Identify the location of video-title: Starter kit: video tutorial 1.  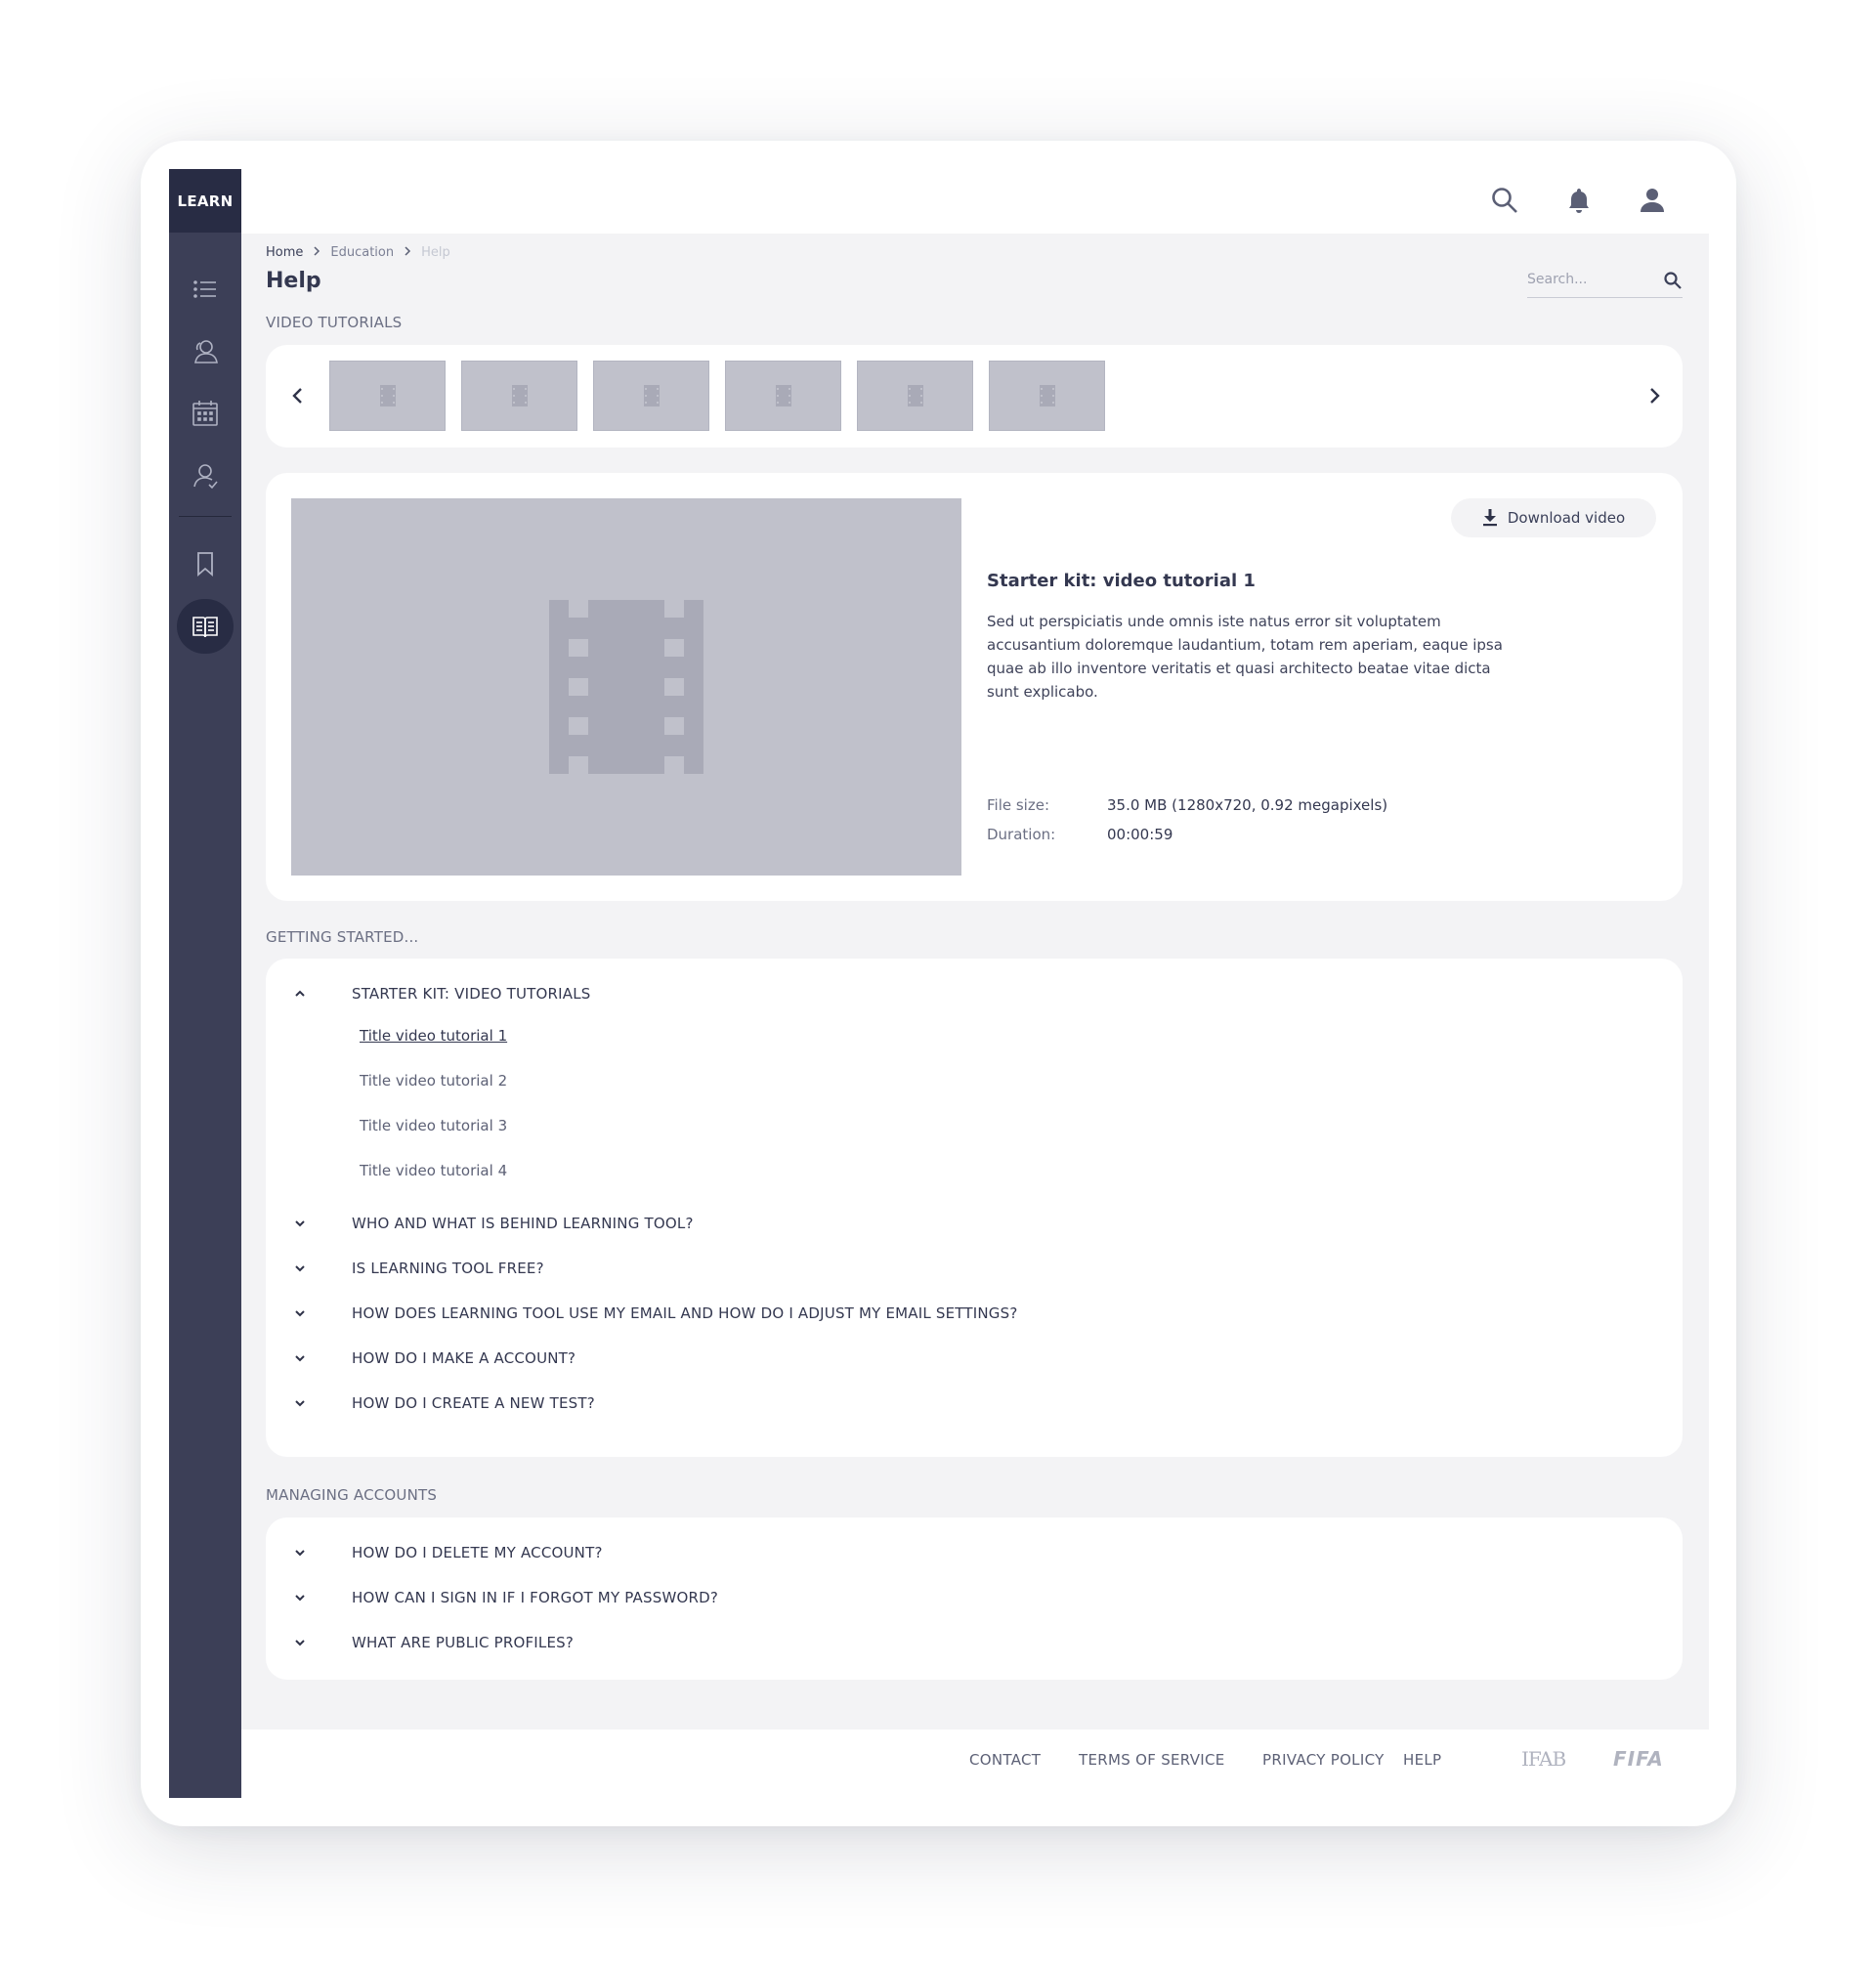
(1121, 581).